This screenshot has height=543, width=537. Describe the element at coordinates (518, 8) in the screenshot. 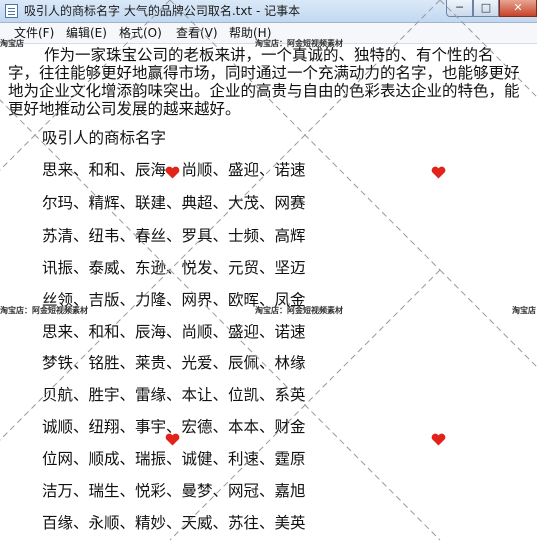

I see `close-button: ✕` at that location.